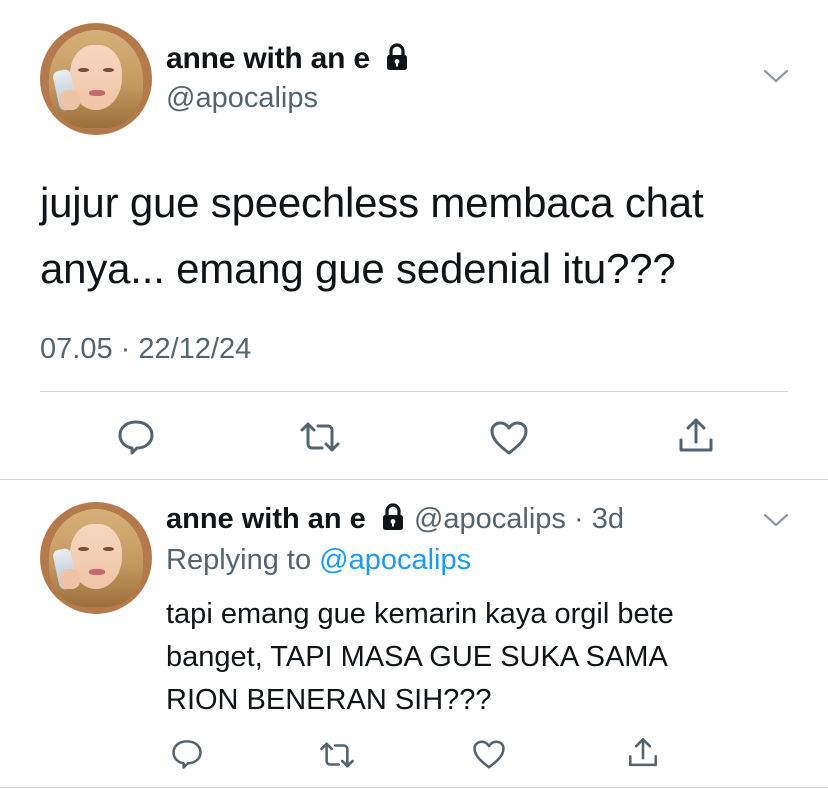 This screenshot has width=828, height=788. Describe the element at coordinates (242, 98) in the screenshot. I see `author-handle: @apocalips` at that location.